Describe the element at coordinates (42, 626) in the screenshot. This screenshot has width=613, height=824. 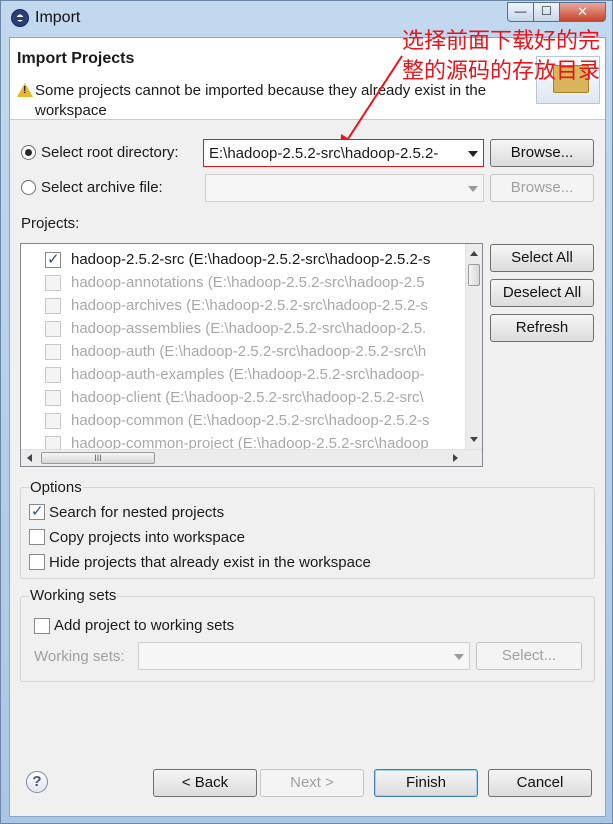
I see `add-to-working-sets-checkbox` at that location.